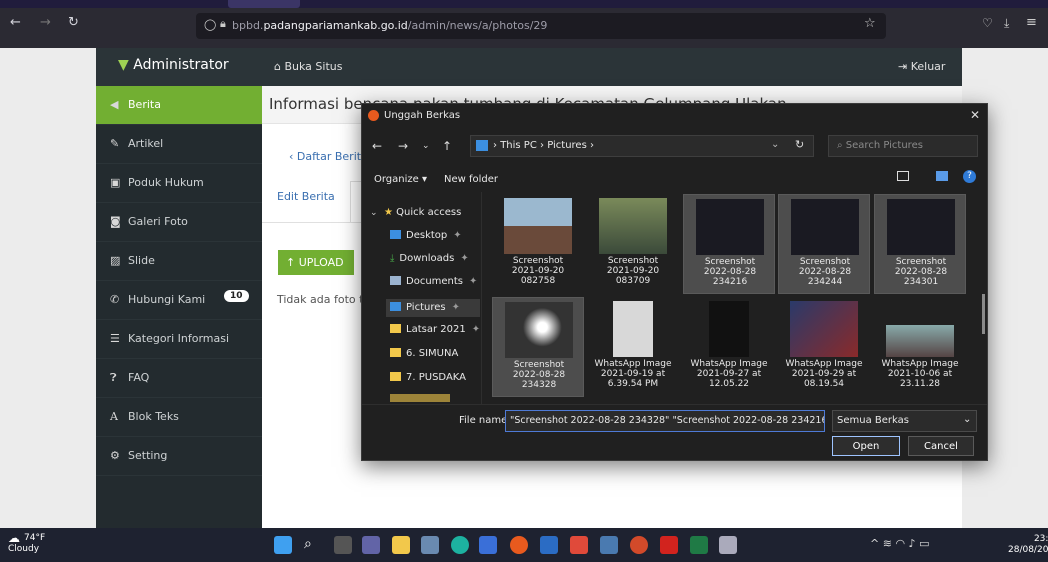  I want to click on tab-edit-berita: Edit Berita, so click(306, 196).